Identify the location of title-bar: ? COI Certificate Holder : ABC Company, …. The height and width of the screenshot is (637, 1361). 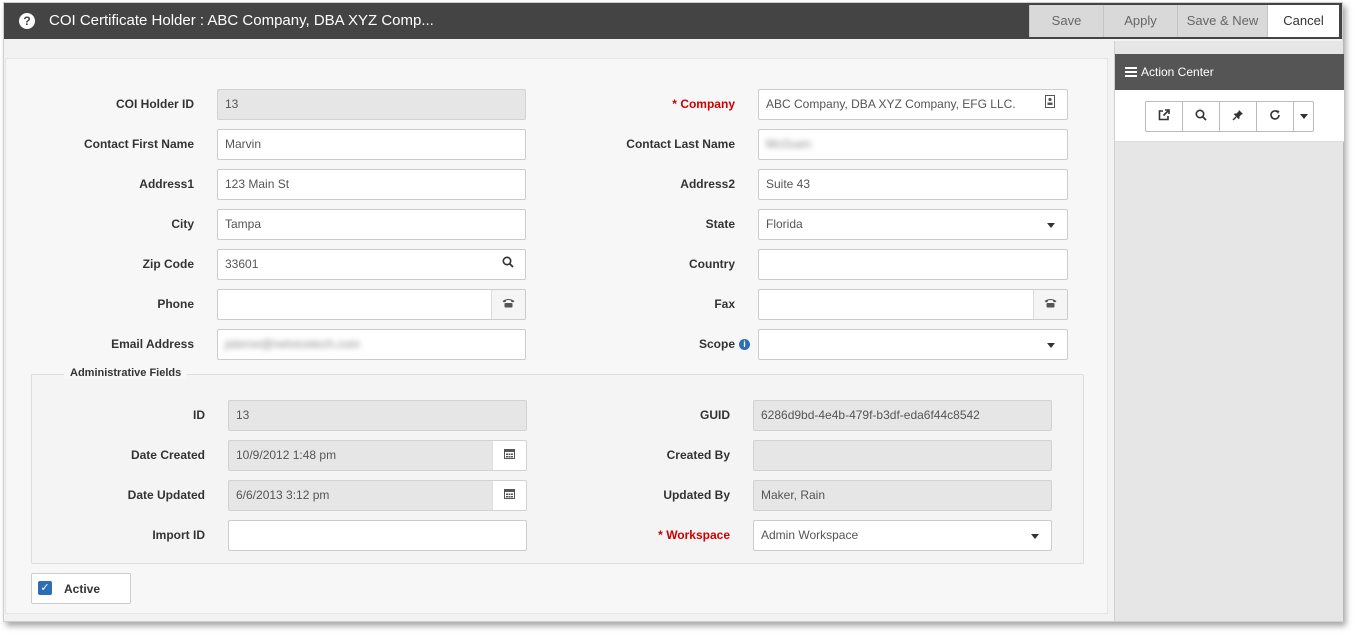
(673, 21).